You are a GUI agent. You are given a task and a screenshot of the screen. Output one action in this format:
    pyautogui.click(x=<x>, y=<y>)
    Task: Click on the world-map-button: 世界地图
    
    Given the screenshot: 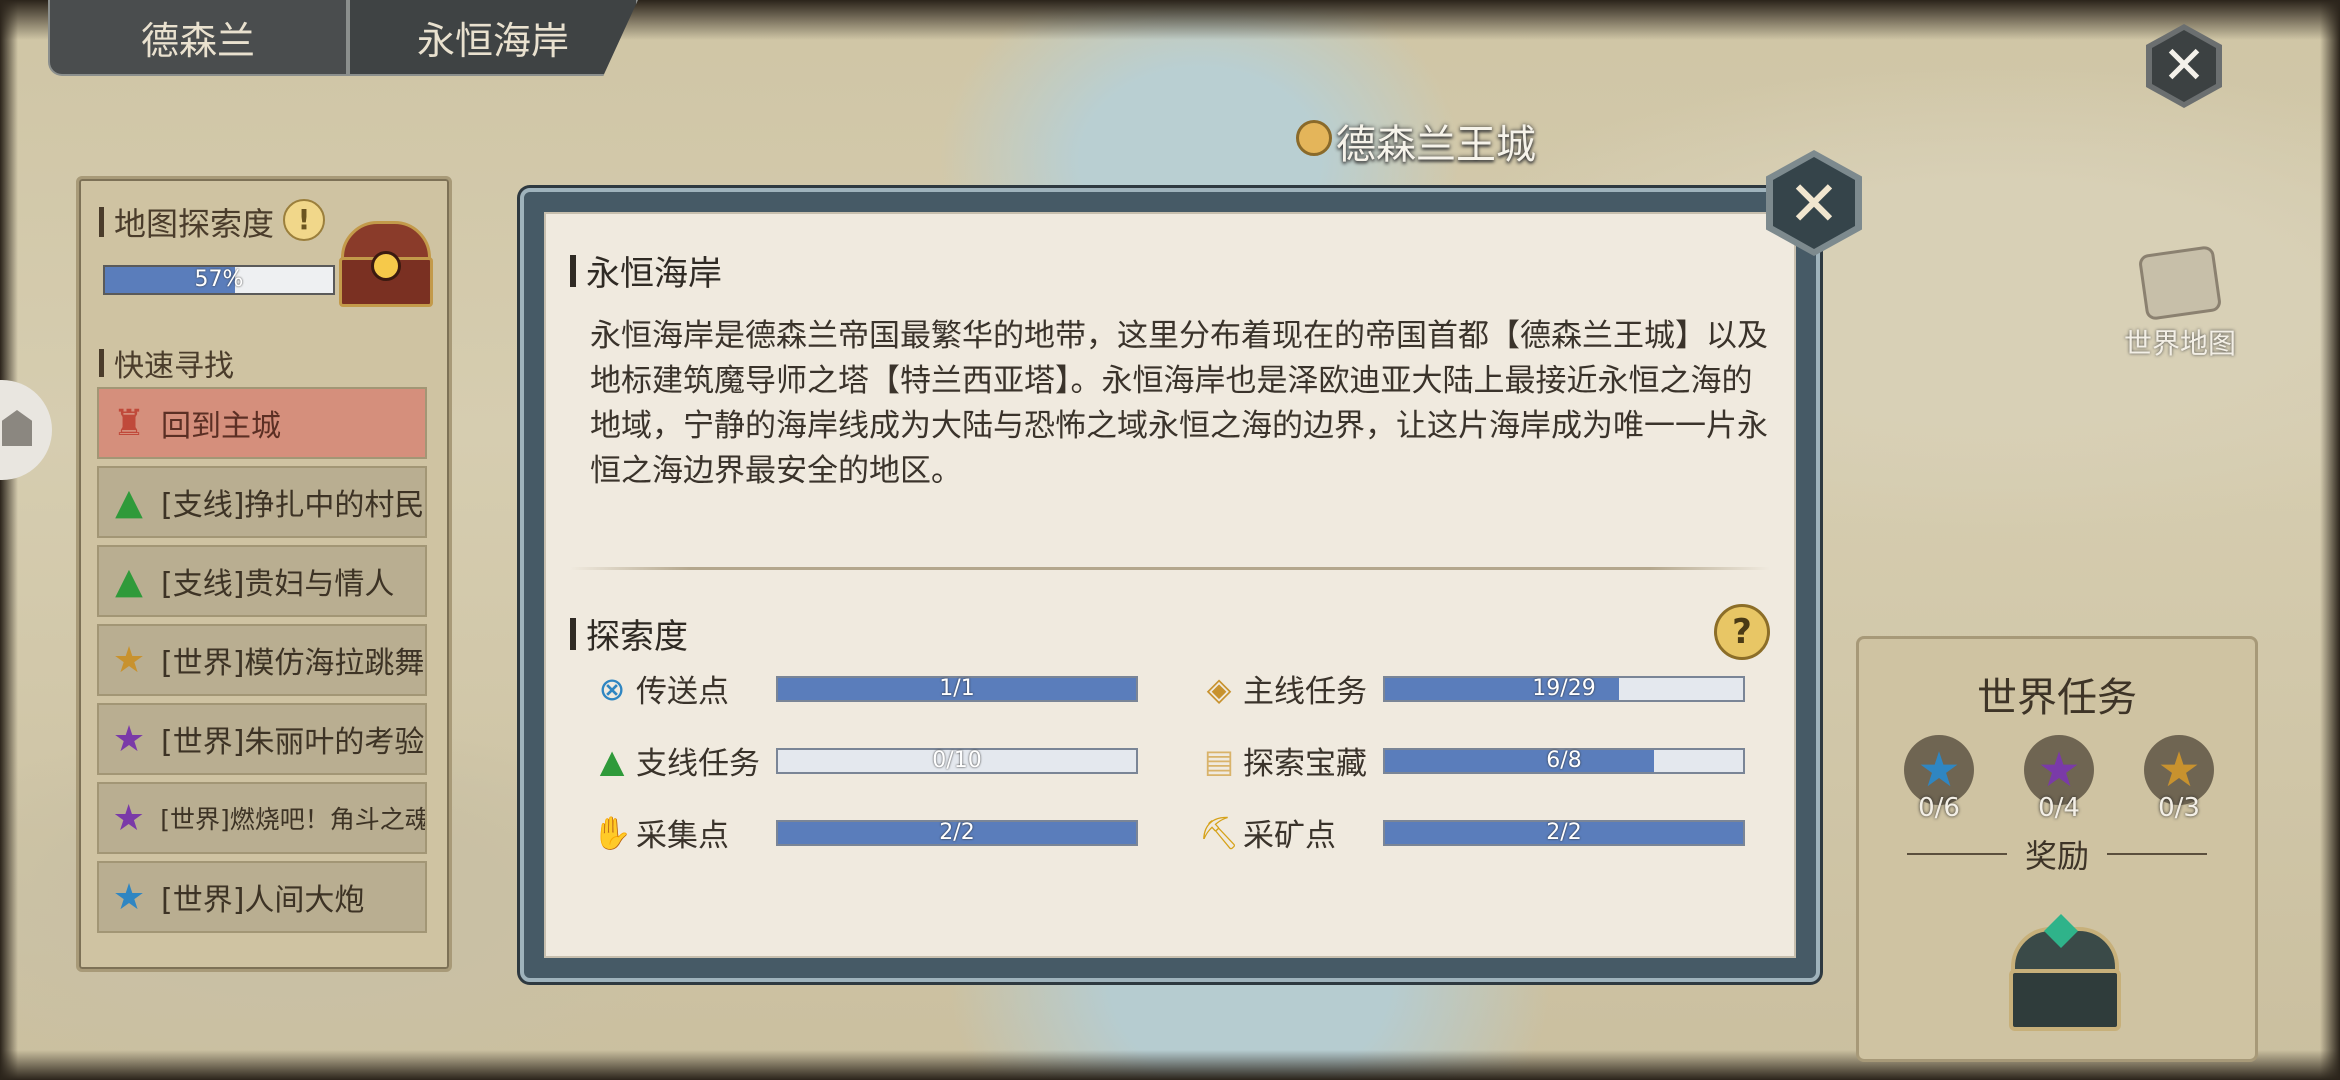 What is the action you would take?
    pyautogui.click(x=2180, y=303)
    